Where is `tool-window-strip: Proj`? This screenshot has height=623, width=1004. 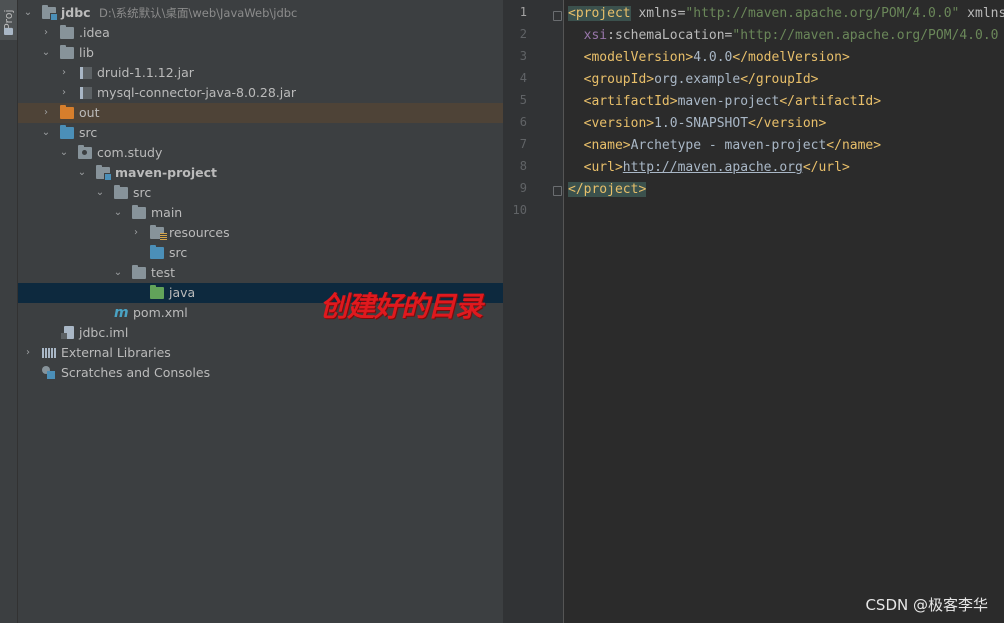 tool-window-strip: Proj is located at coordinates (9, 311).